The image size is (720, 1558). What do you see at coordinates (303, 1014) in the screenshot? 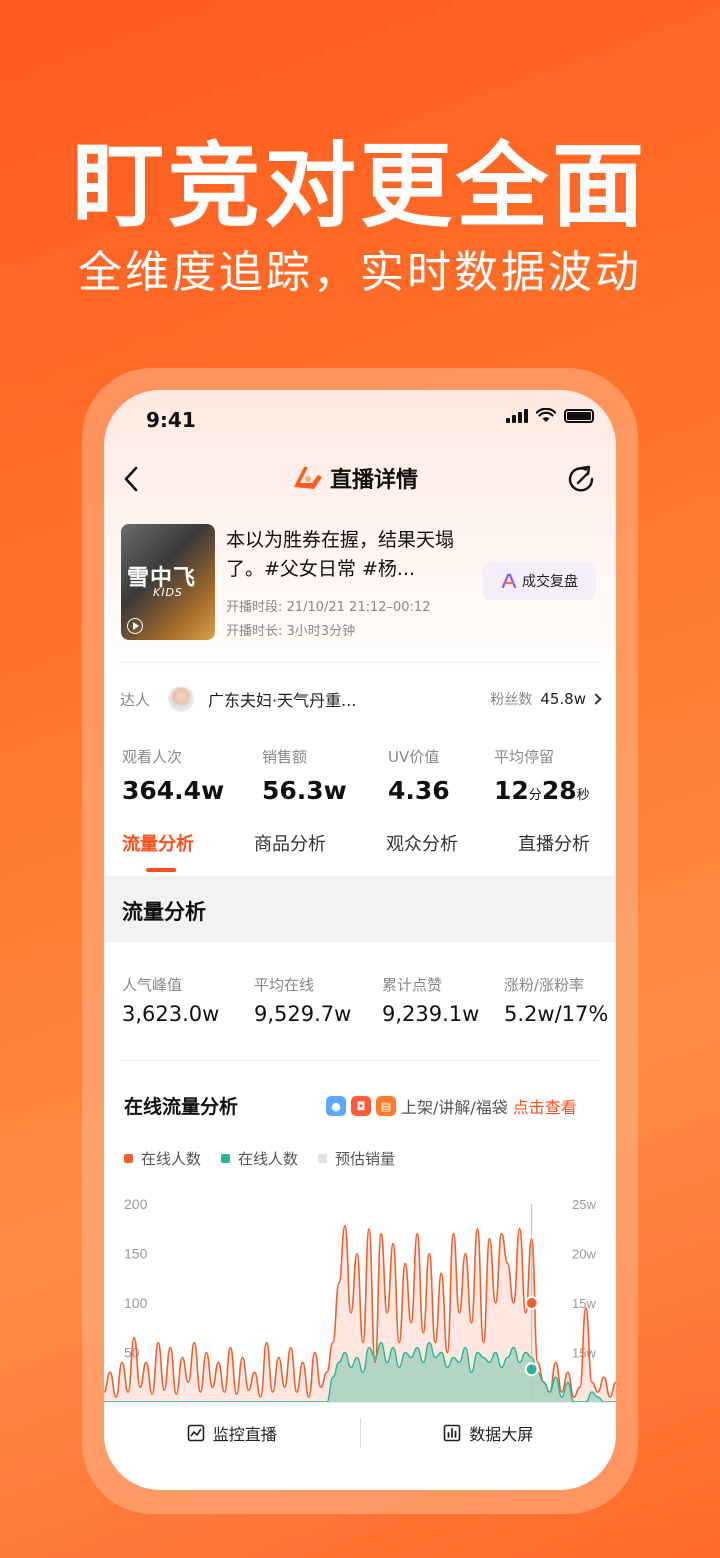
I see `metric-value-avg: 9,529.7w` at bounding box center [303, 1014].